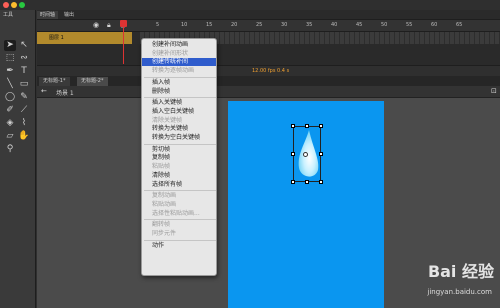  I want to click on frame-number: 15, so click(209, 25).